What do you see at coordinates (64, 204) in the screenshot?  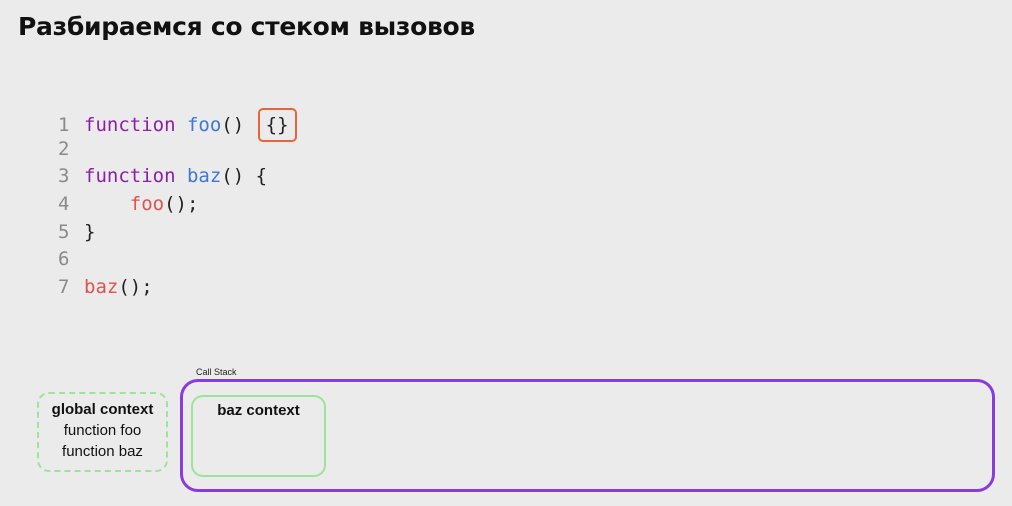 I see `line-number: 4` at bounding box center [64, 204].